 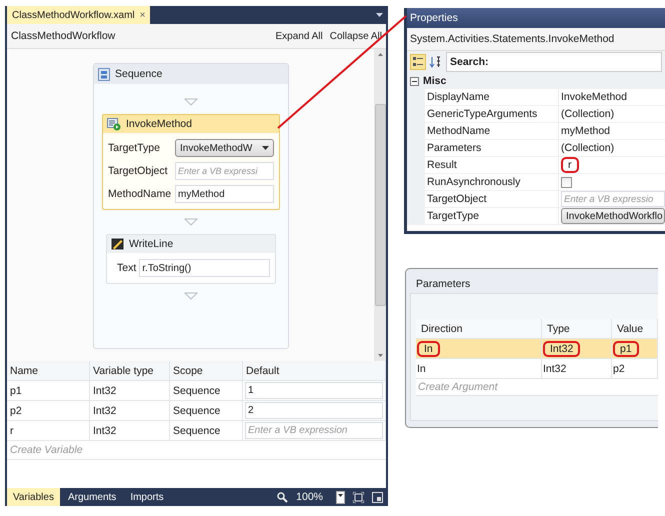 What do you see at coordinates (126, 268) in the screenshot?
I see `field-label: Text` at bounding box center [126, 268].